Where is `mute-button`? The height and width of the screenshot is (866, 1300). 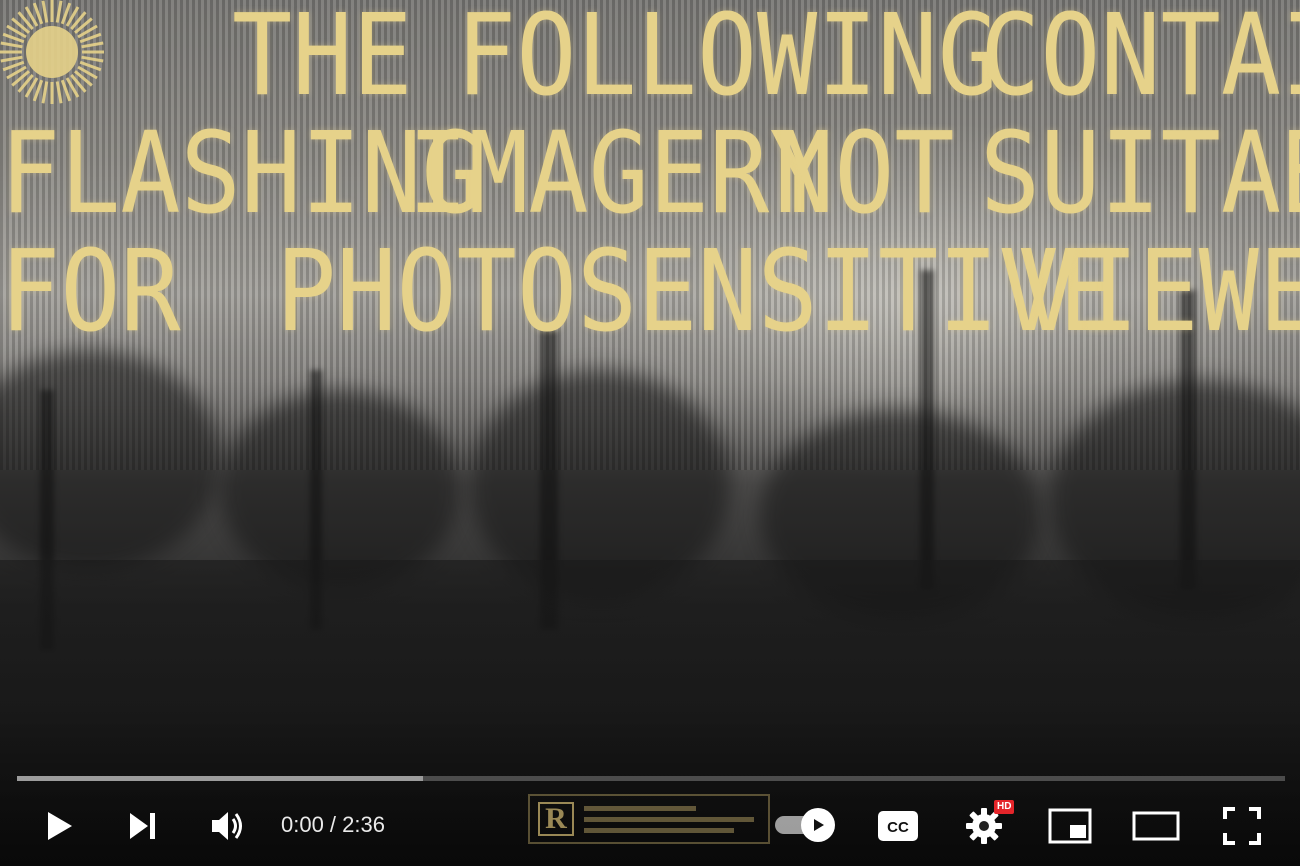
mute-button is located at coordinates (228, 826).